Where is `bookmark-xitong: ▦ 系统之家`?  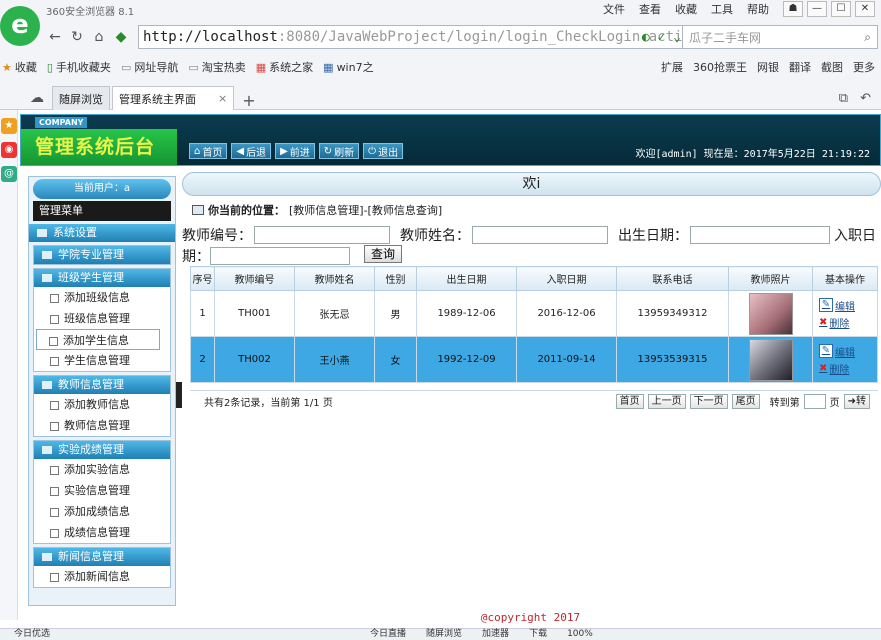
bookmark-xitong: ▦ 系统之家 is located at coordinates (284, 67).